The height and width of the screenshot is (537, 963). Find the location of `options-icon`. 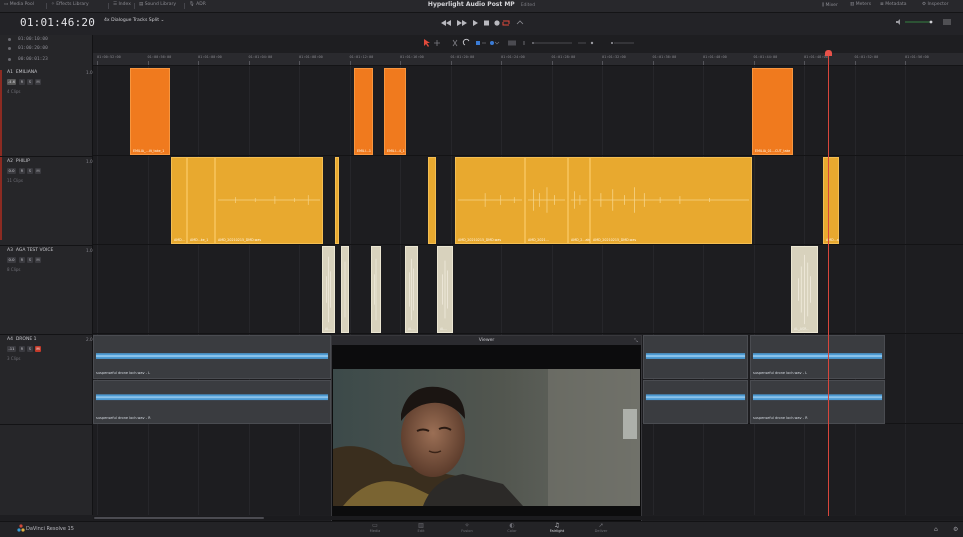

options-icon is located at coordinates (947, 22).